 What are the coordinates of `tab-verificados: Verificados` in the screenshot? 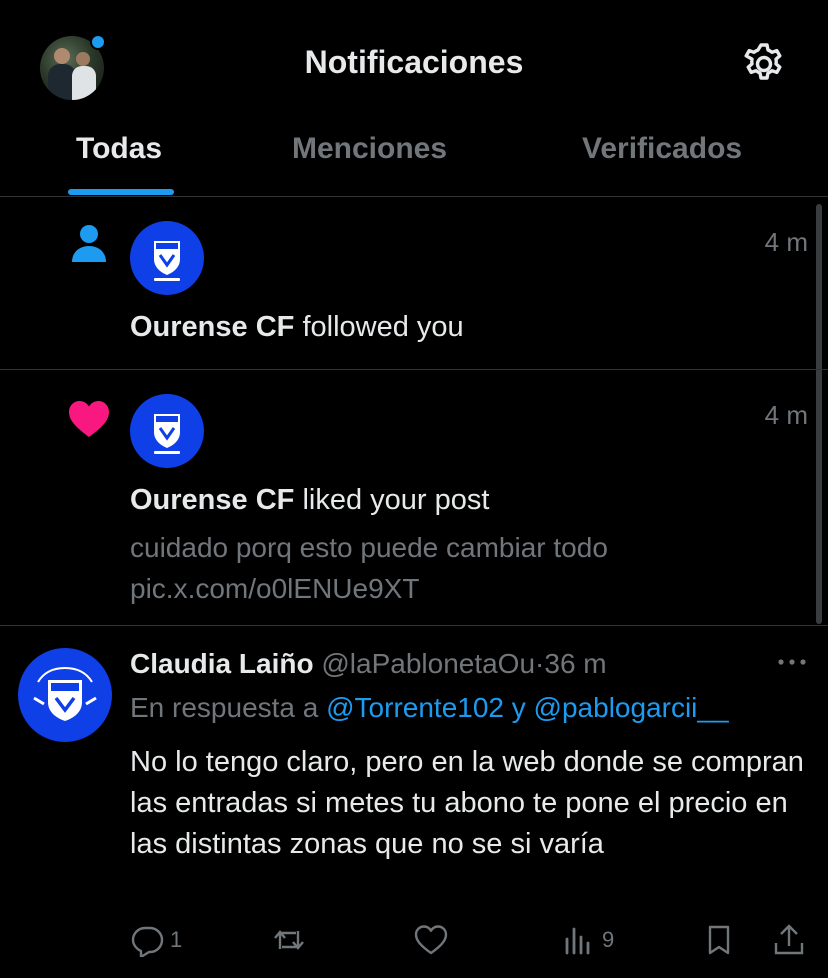 It's located at (662, 149).